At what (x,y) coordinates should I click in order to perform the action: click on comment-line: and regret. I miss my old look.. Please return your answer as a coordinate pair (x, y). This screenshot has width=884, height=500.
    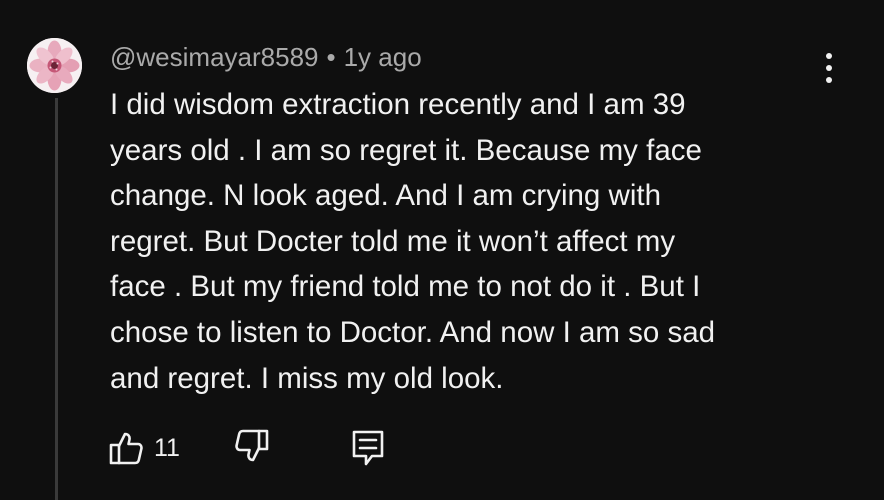
    Looking at the image, I should click on (307, 378).